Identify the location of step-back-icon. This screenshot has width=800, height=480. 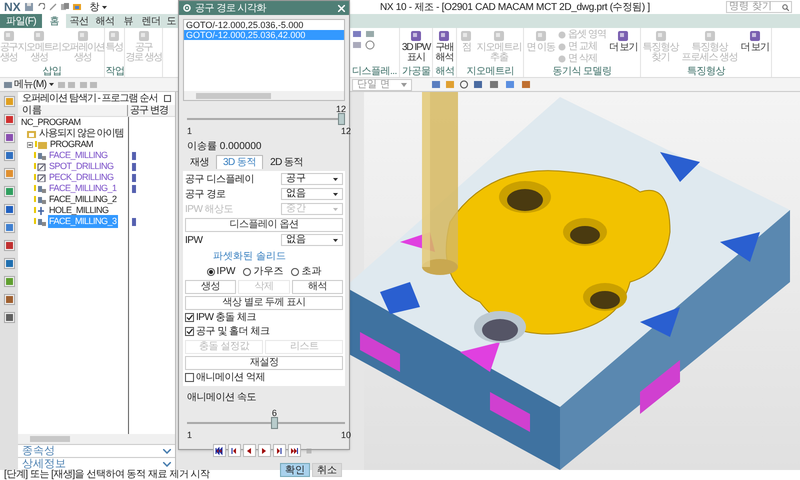
(234, 451).